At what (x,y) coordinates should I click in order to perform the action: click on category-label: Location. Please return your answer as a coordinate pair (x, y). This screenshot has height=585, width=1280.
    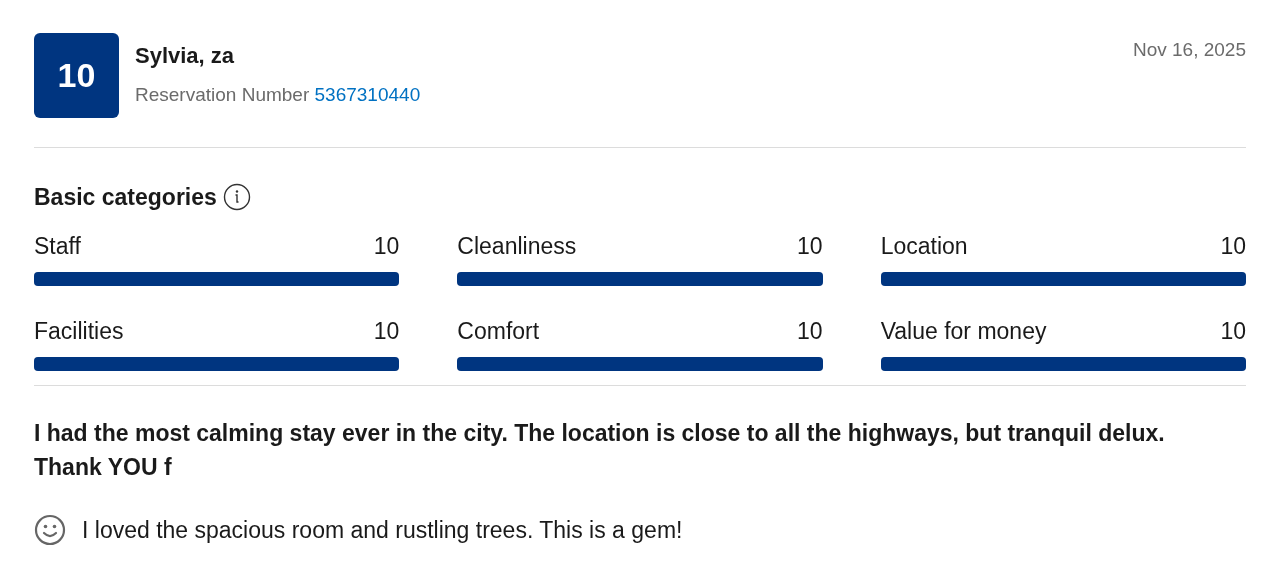
    Looking at the image, I should click on (924, 246).